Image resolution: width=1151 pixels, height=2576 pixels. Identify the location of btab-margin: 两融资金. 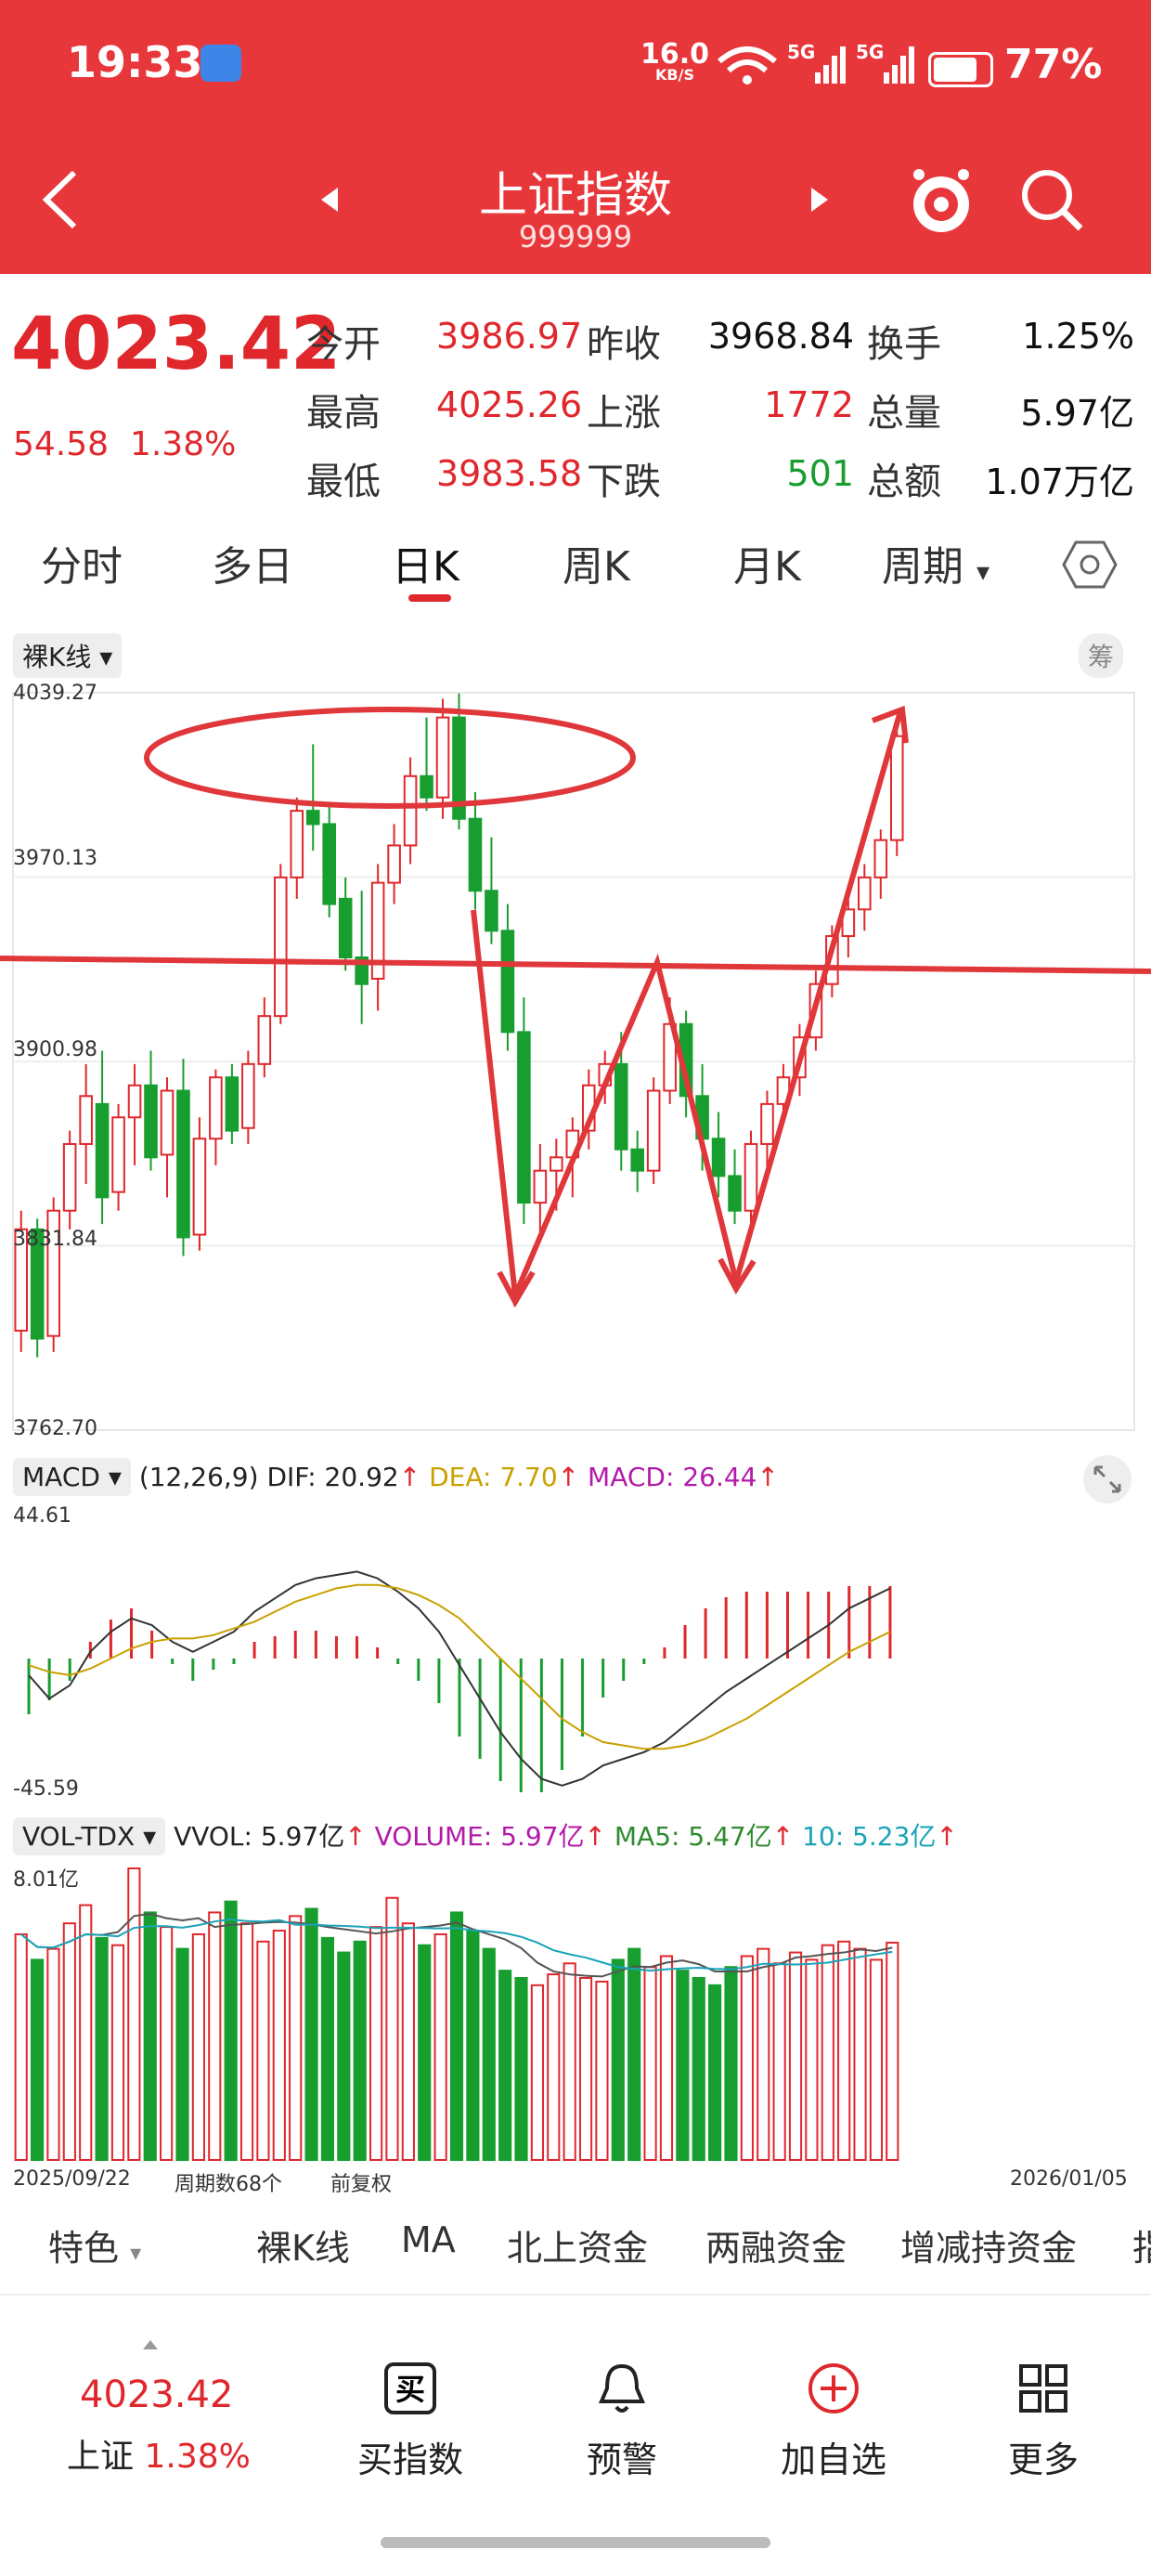
(776, 2245).